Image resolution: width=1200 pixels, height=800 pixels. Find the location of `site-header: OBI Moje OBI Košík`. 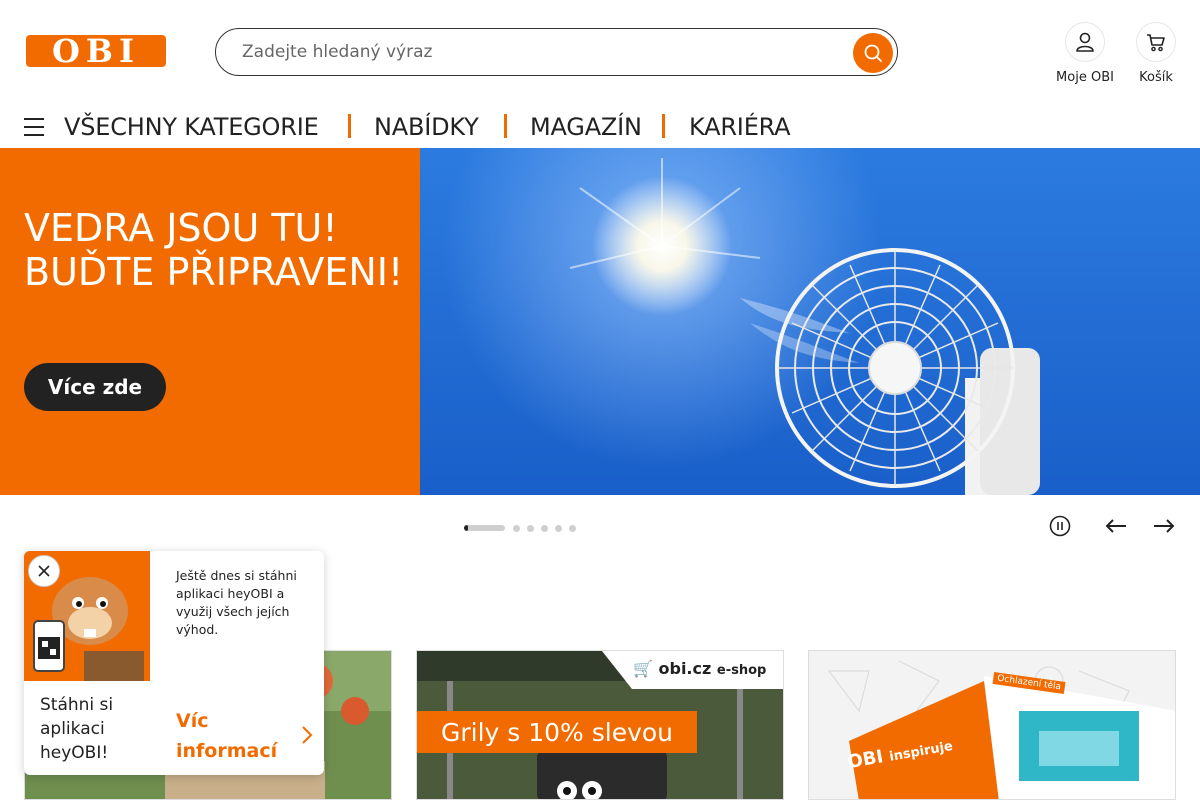

site-header: OBI Moje OBI Košík is located at coordinates (600, 50).